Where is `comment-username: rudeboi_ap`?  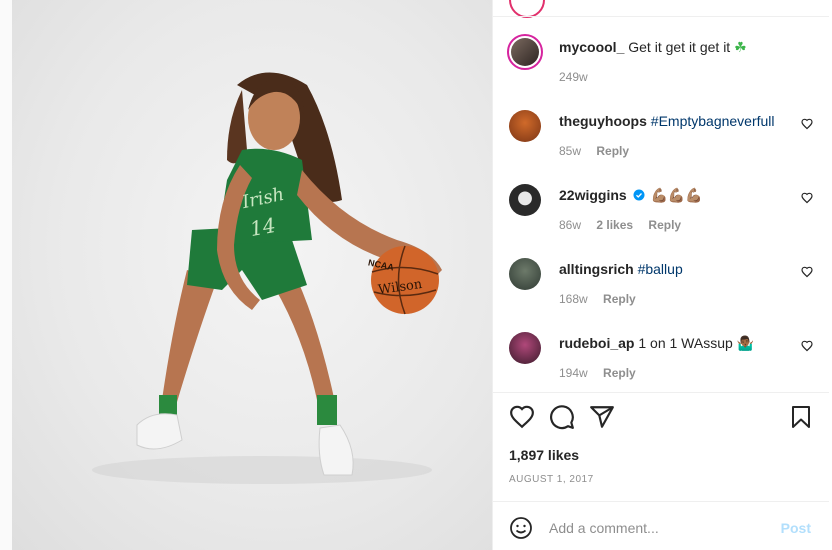 comment-username: rudeboi_ap is located at coordinates (596, 343).